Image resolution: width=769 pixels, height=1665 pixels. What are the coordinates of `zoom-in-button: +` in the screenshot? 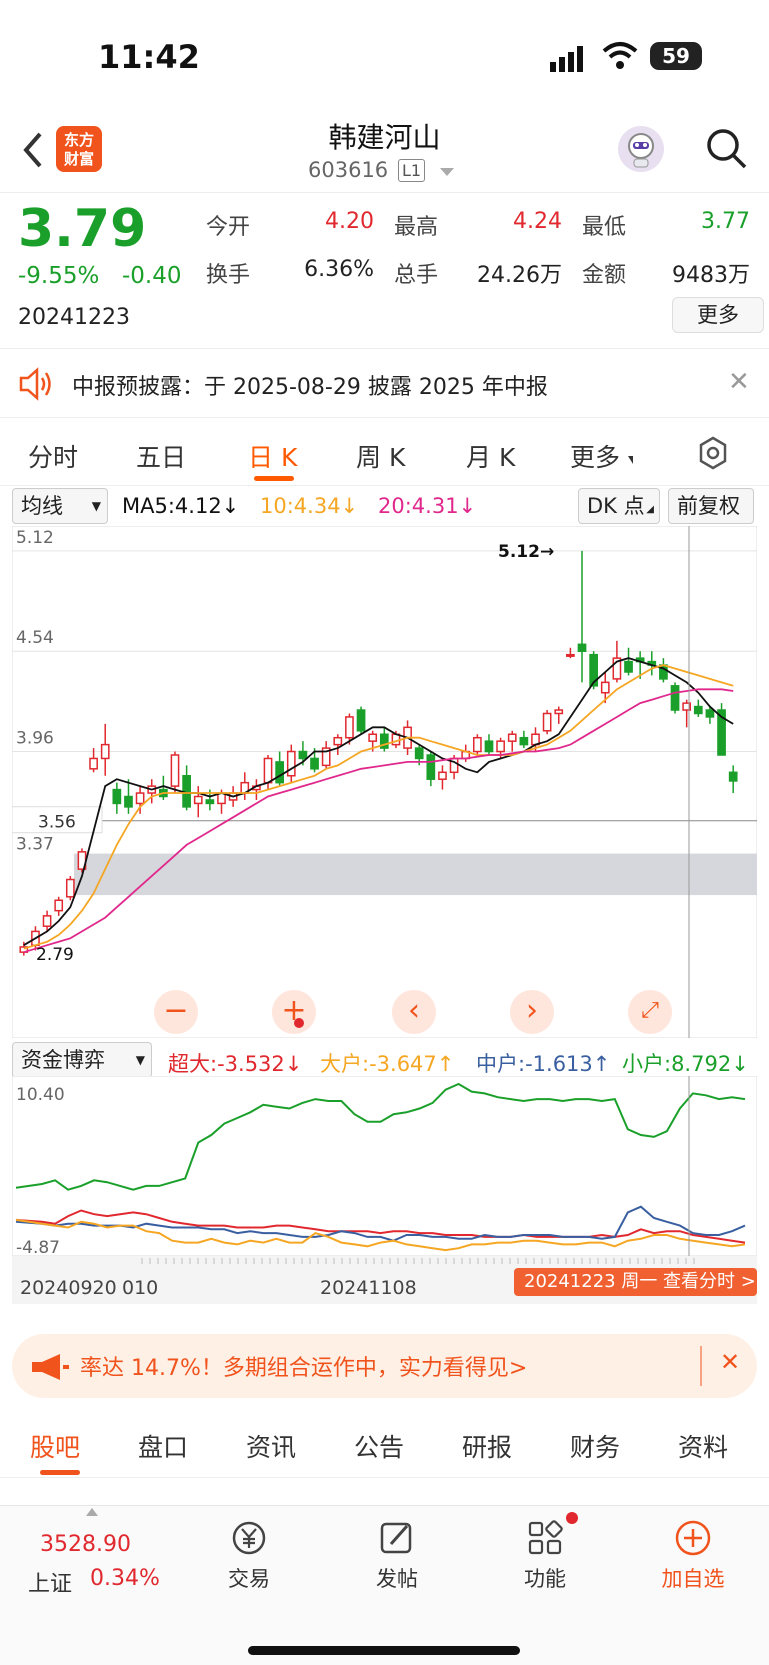 It's located at (294, 1012).